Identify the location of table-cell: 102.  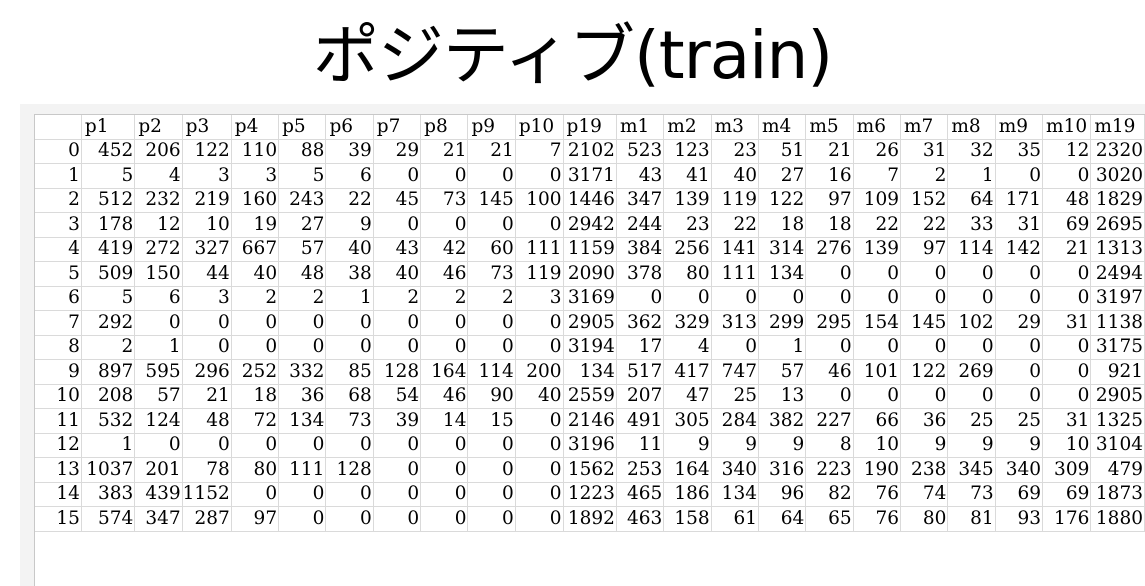
(971, 323).